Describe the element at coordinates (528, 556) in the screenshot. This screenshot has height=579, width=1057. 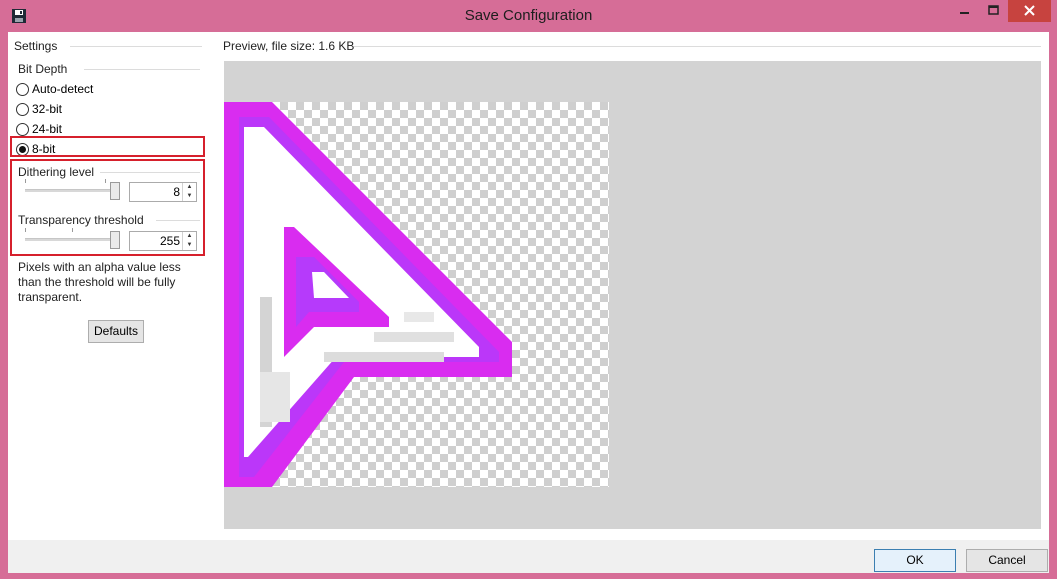
I see `dialog-footer: OK Cancel` at that location.